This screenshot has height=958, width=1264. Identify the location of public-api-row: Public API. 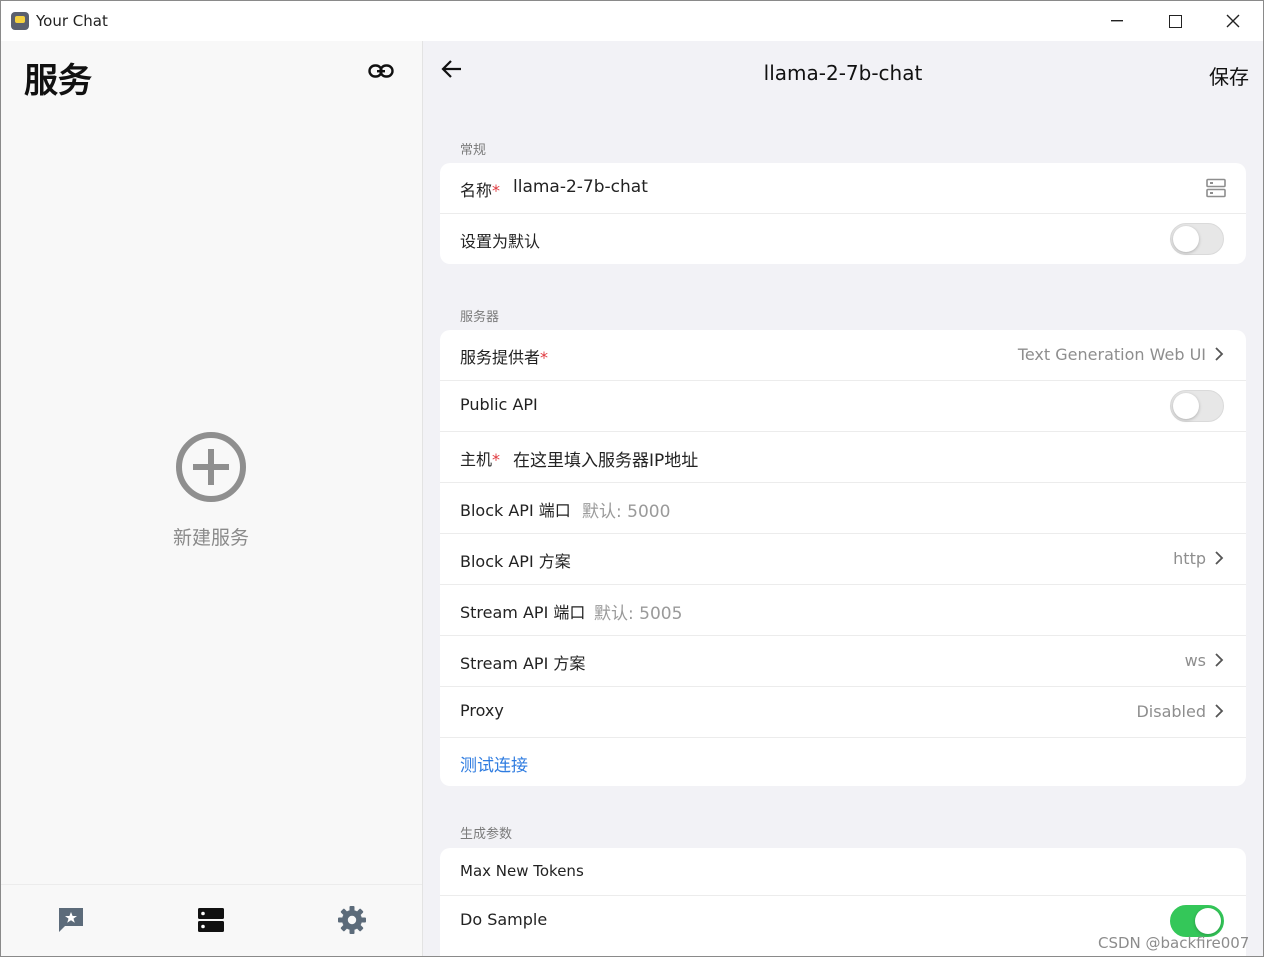
(843, 406).